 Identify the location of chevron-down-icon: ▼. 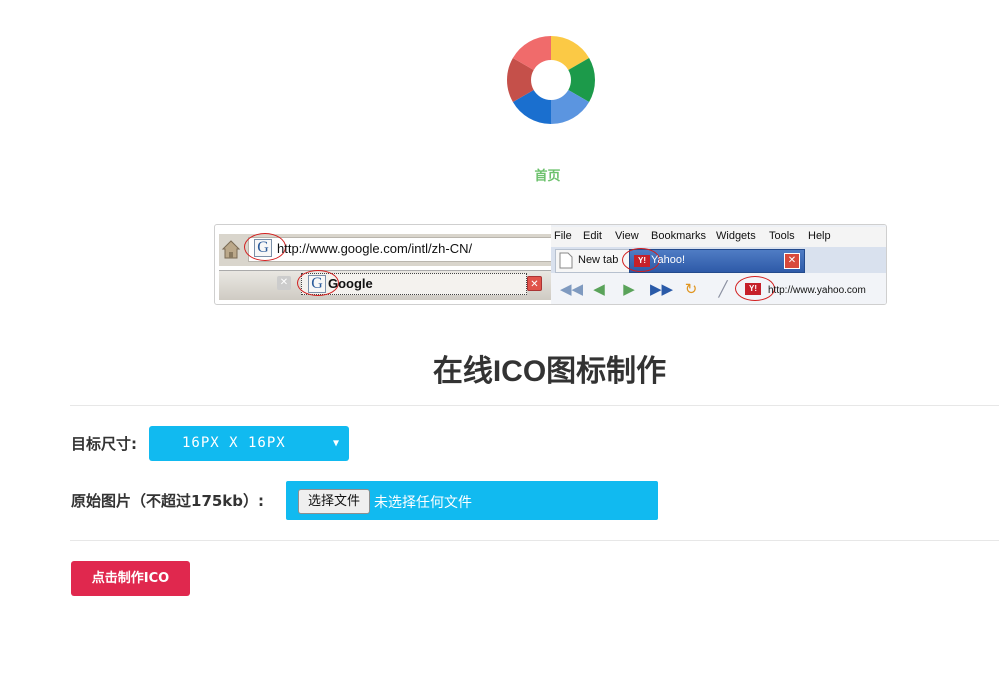
(336, 443).